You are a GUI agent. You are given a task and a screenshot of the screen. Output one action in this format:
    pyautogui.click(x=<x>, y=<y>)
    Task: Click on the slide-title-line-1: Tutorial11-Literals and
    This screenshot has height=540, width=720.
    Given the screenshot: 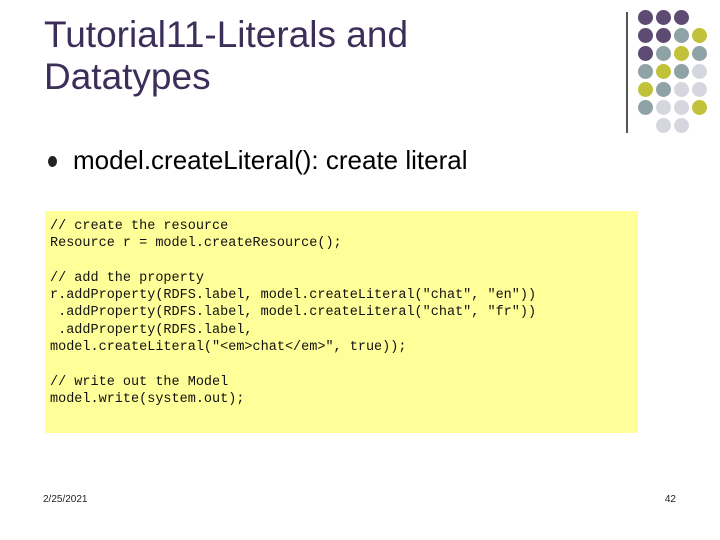 What is the action you would take?
    pyautogui.click(x=226, y=34)
    